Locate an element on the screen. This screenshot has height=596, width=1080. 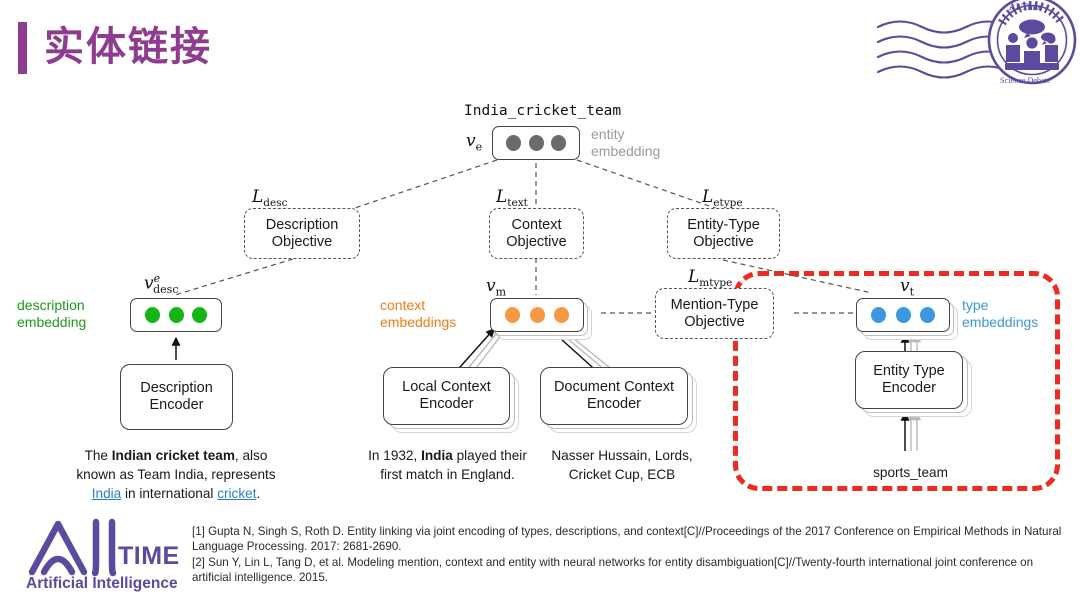
entity-type-encoder-line1: Entity Type is located at coordinates (909, 371).